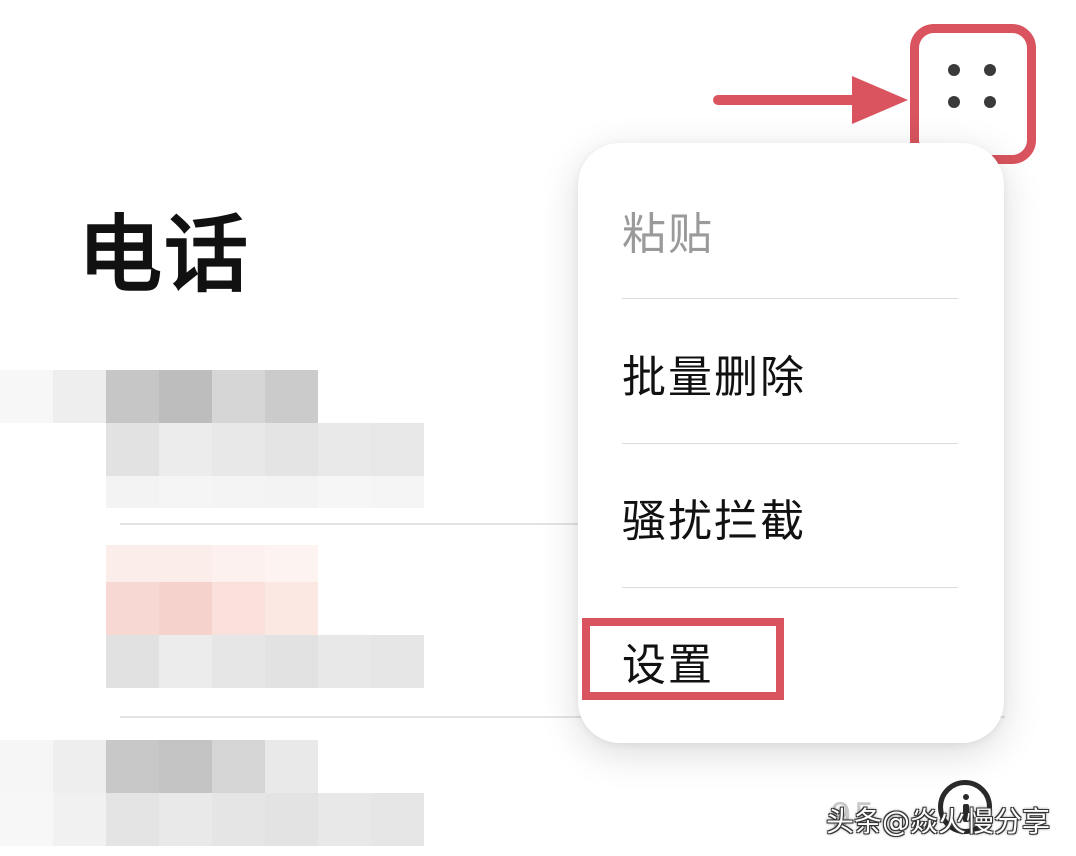 Image resolution: width=1076 pixels, height=856 pixels. What do you see at coordinates (164, 255) in the screenshot?
I see `page-title: 电话` at bounding box center [164, 255].